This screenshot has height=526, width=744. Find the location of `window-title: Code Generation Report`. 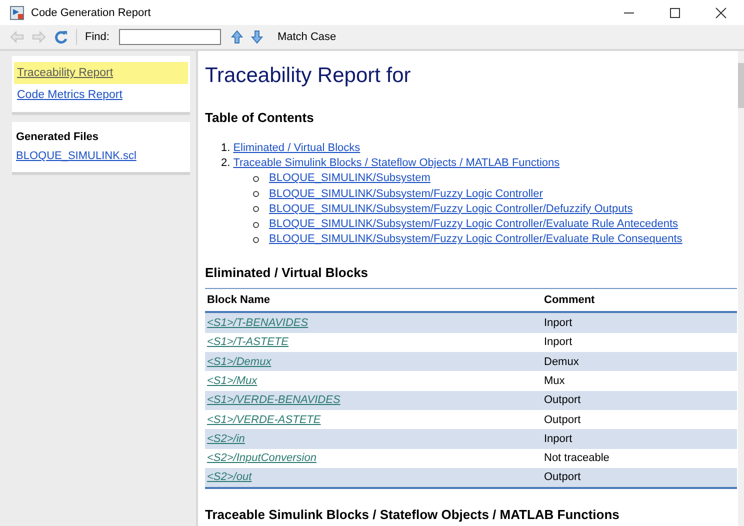

window-title: Code Generation Report is located at coordinates (91, 12).